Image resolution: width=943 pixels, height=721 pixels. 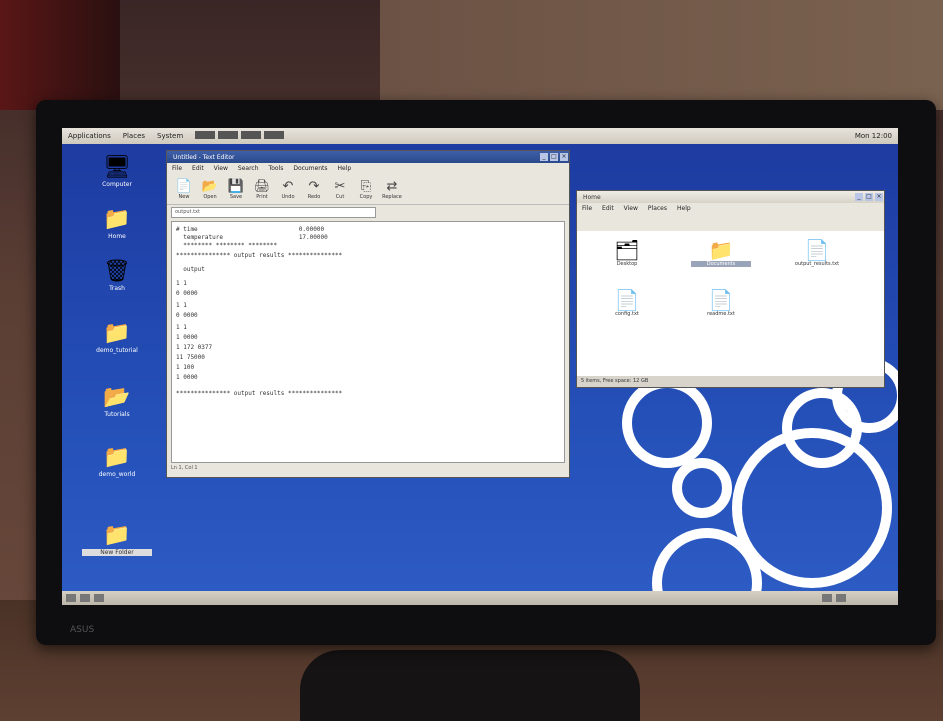 What do you see at coordinates (366, 186) in the screenshot?
I see `copy-icon: ⎘` at bounding box center [366, 186].